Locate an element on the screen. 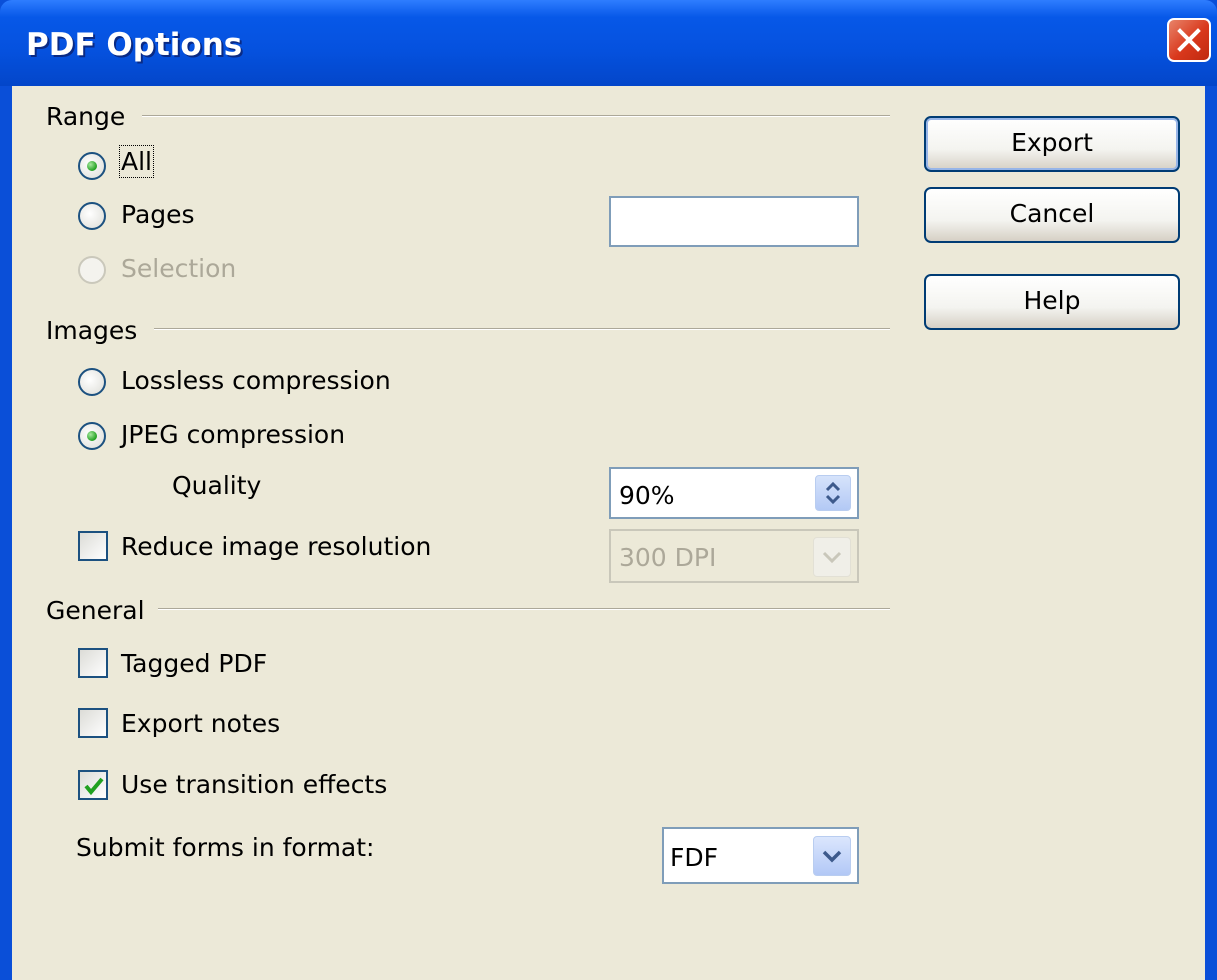  export-notes-checkbox is located at coordinates (93, 723).